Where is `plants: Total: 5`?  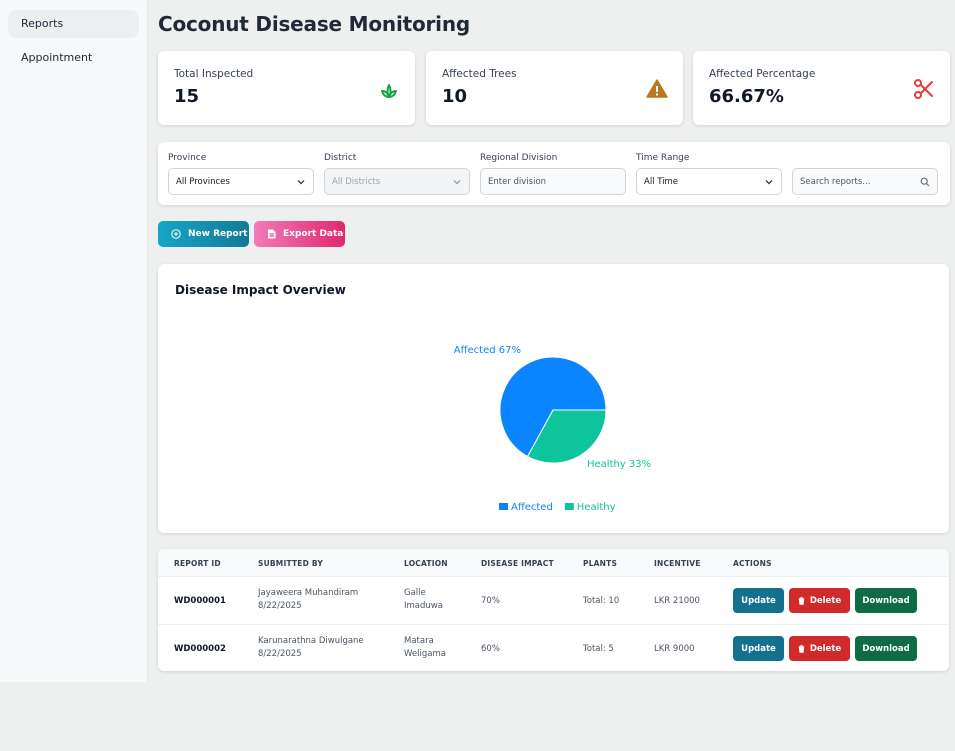
plants: Total: 5 is located at coordinates (598, 649).